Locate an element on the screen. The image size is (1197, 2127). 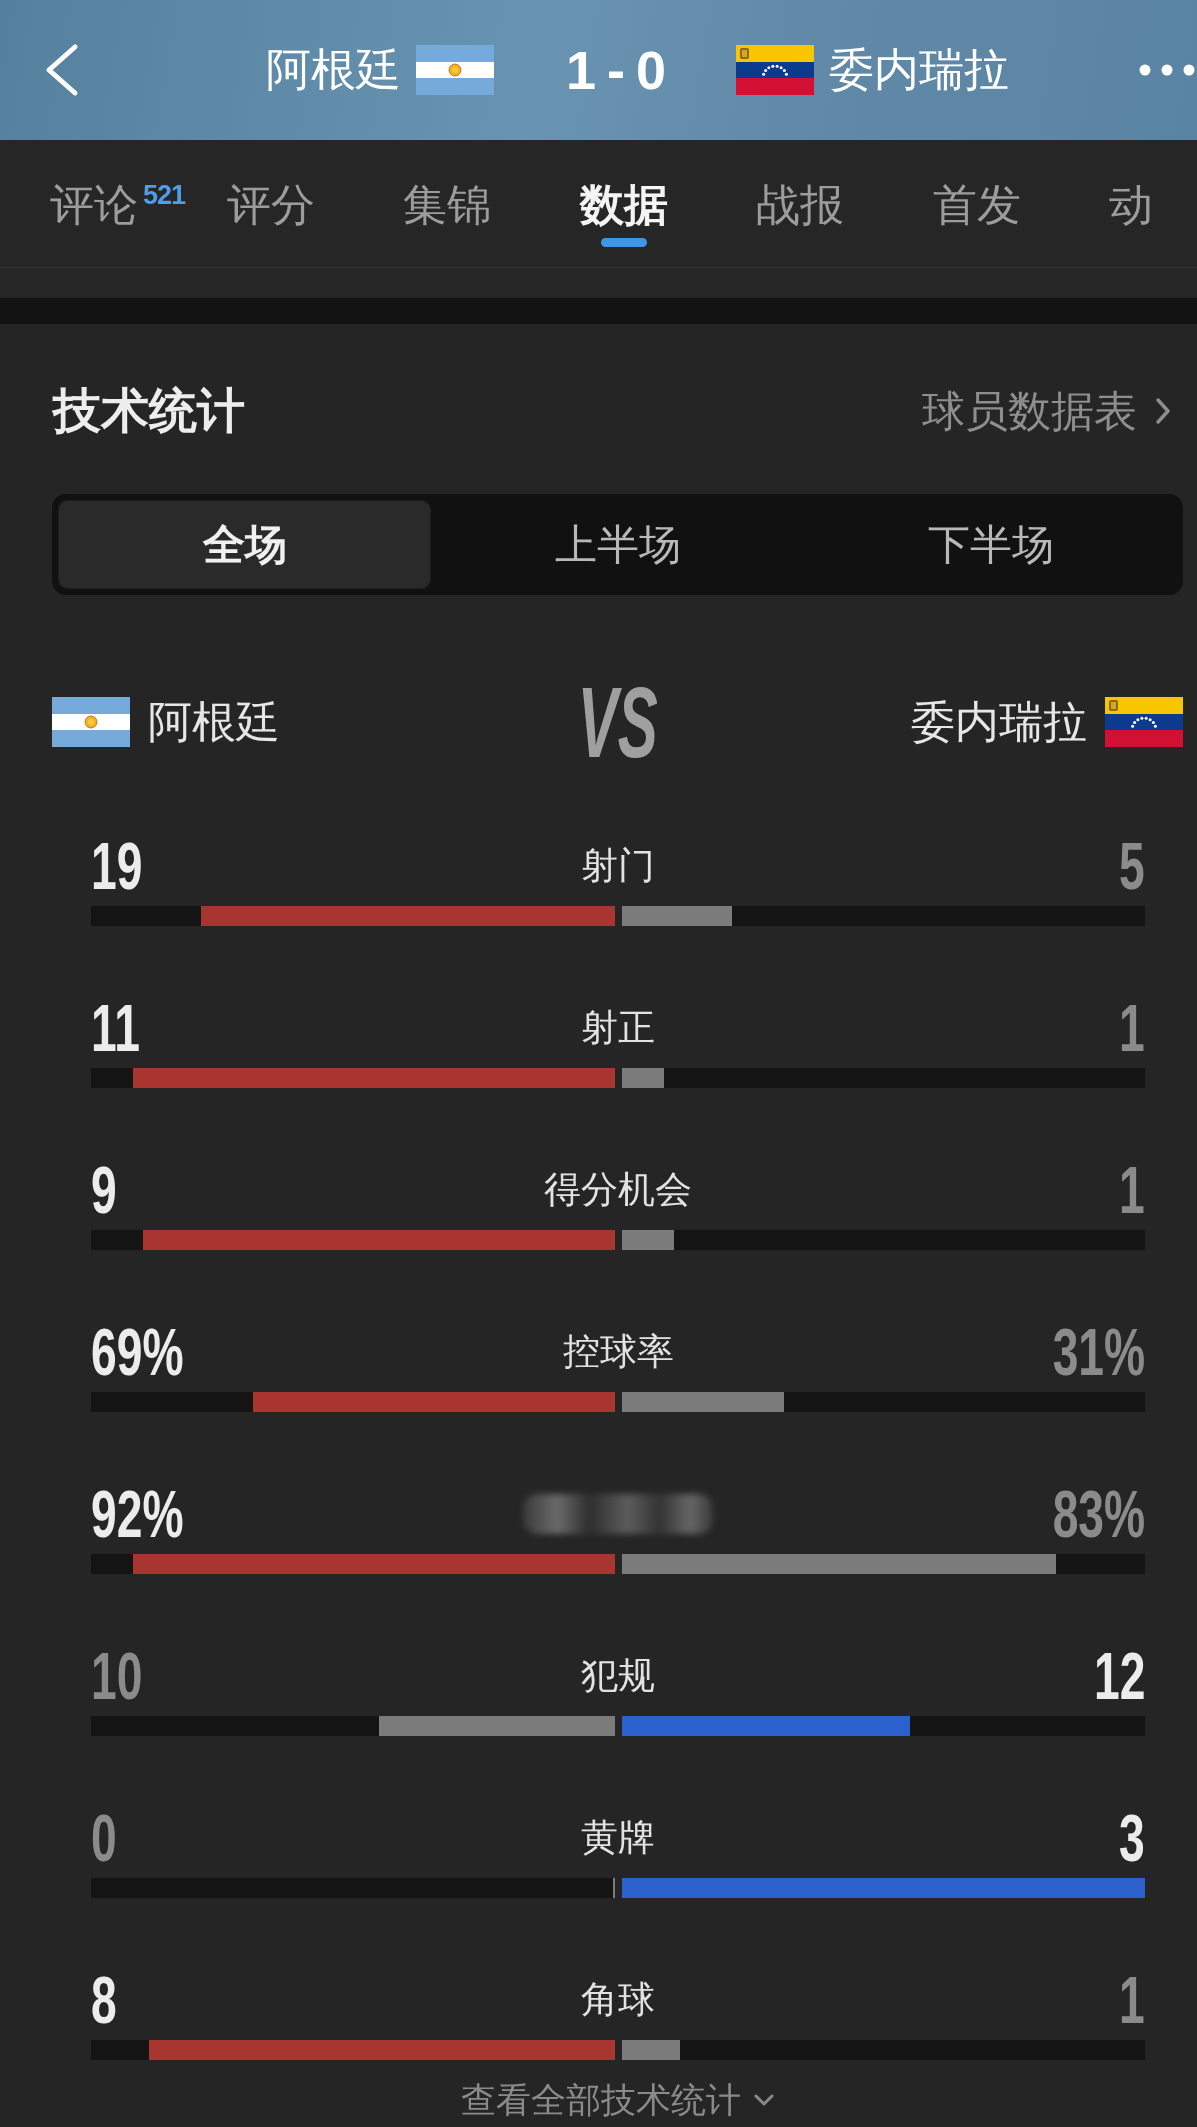
stat-value: 0 is located at coordinates (104, 1838).